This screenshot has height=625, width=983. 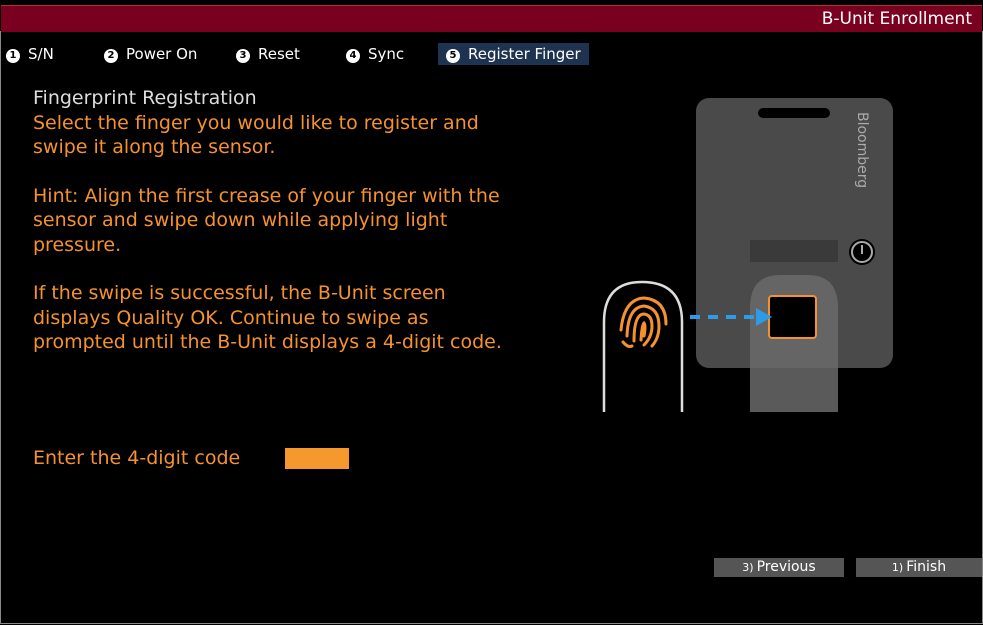 I want to click on step-label: Power On, so click(x=162, y=54).